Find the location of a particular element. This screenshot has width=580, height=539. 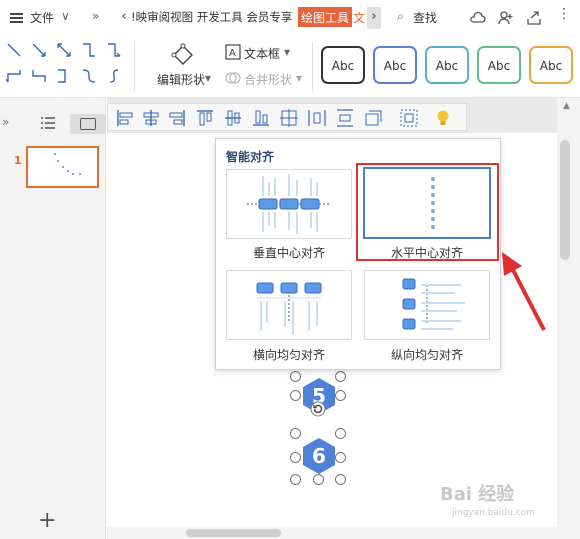

style-sample-5: Abc is located at coordinates (551, 65).